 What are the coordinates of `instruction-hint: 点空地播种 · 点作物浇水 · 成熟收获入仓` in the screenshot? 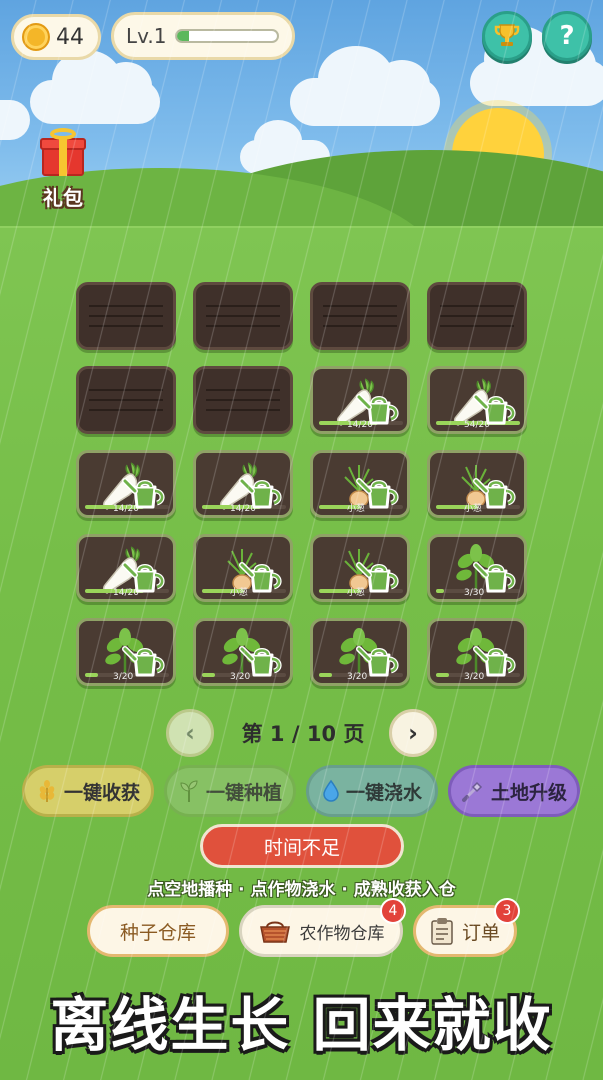 It's located at (301, 890).